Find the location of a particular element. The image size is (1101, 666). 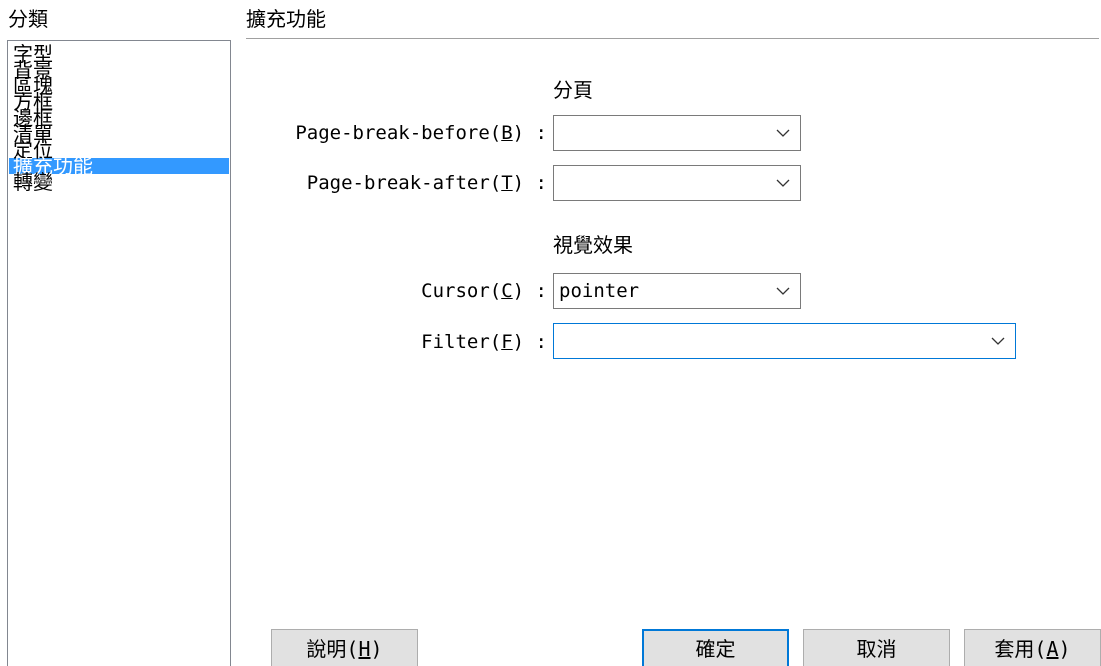

cursor-label: Cursor(C) : is located at coordinates (484, 291).